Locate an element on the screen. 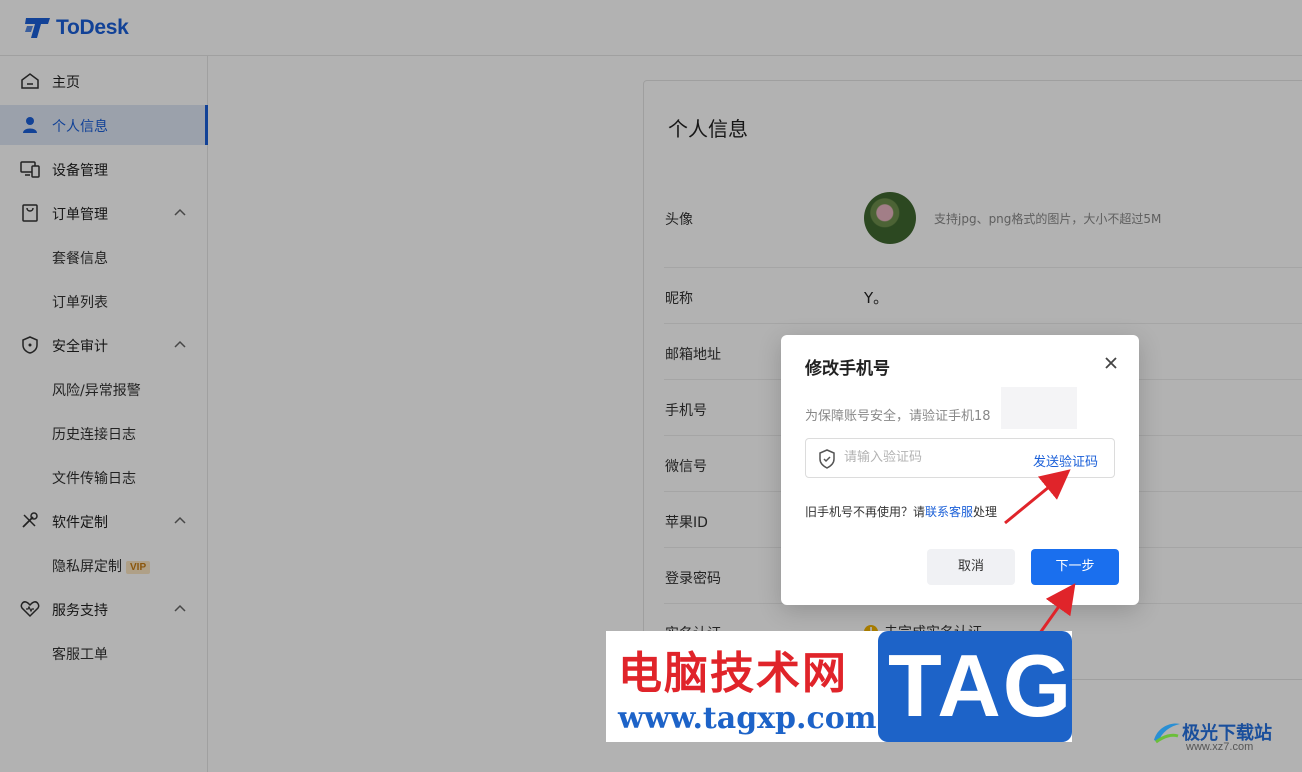  masked-phone-region is located at coordinates (1039, 408).